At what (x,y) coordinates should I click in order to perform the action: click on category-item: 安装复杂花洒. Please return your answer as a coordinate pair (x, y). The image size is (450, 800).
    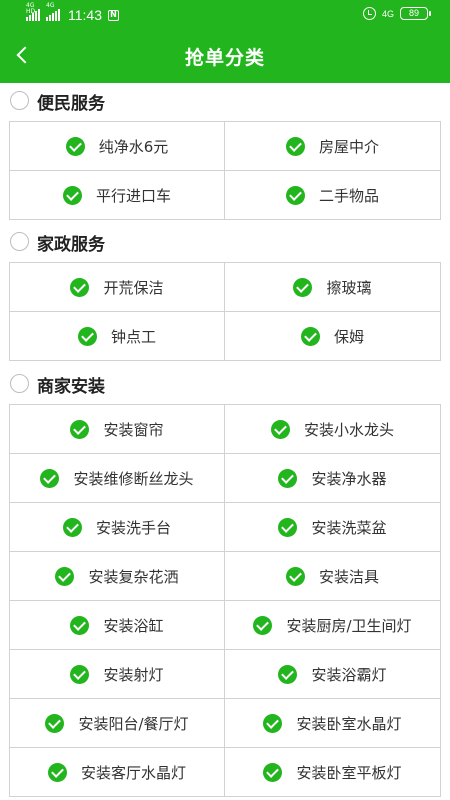
    Looking at the image, I should click on (117, 576).